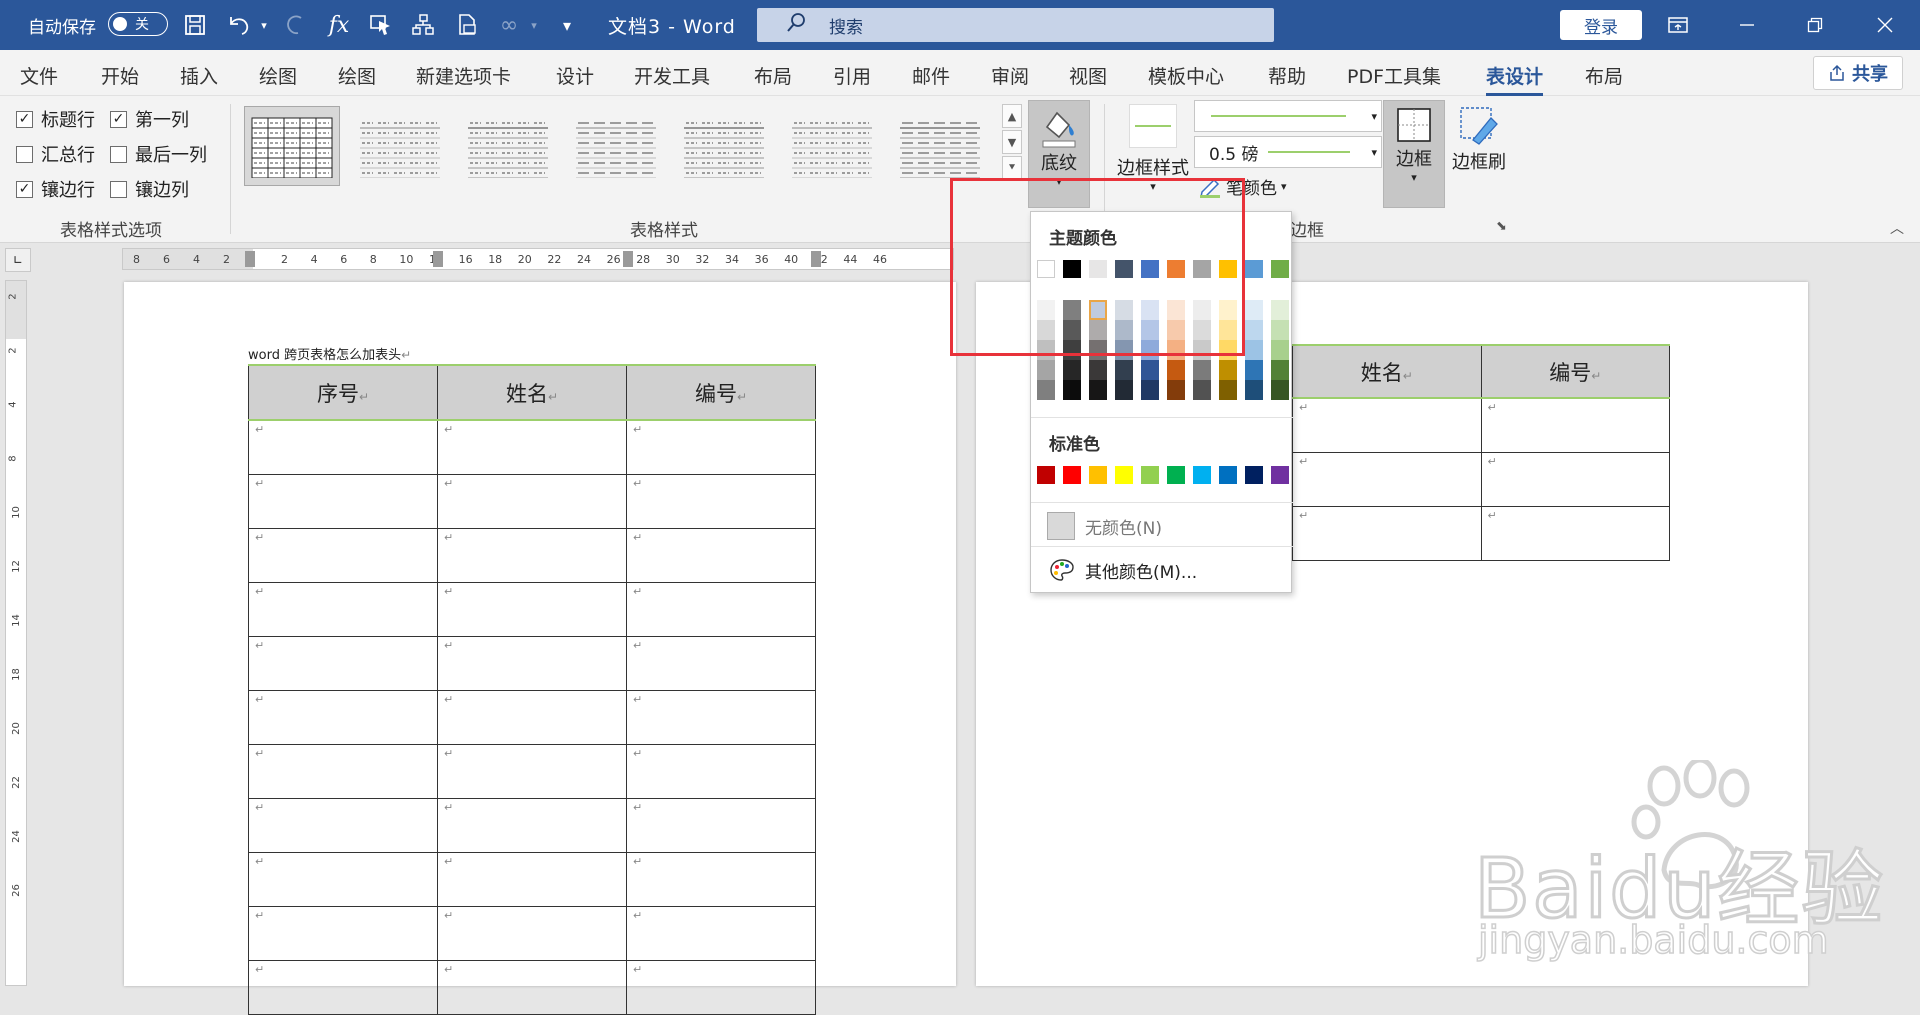 The width and height of the screenshot is (1920, 1015). What do you see at coordinates (149, 119) in the screenshot?
I see `first-column-checkbox: ✓ 第一列` at bounding box center [149, 119].